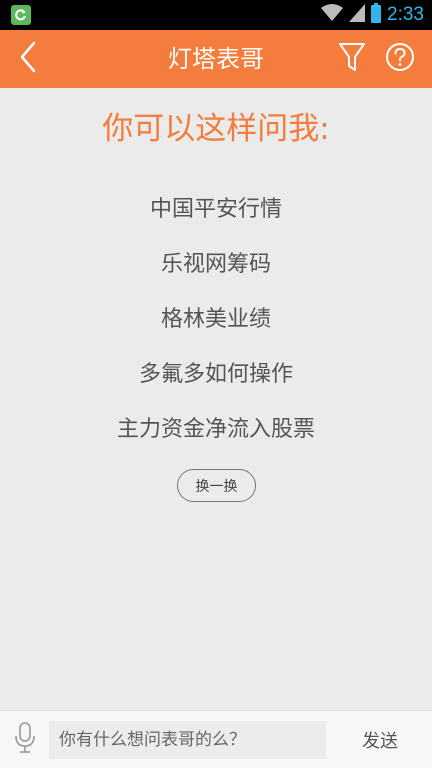 The image size is (432, 768). I want to click on suggestion-item: 乐视网筹码, so click(216, 272).